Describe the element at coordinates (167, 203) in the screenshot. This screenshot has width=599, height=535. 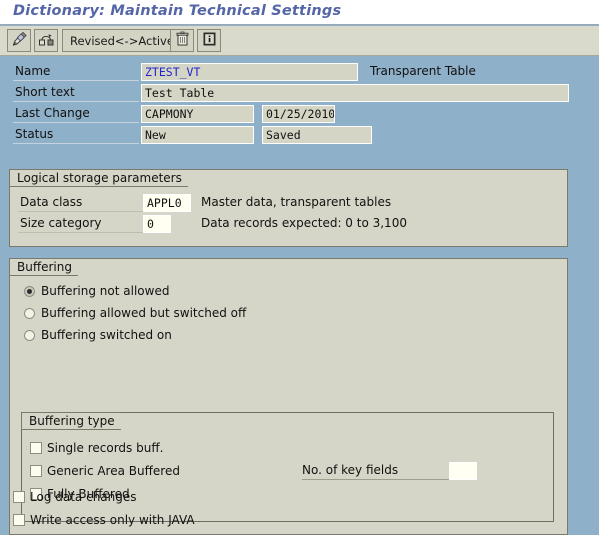
I see `data-class-input: APPL0` at that location.